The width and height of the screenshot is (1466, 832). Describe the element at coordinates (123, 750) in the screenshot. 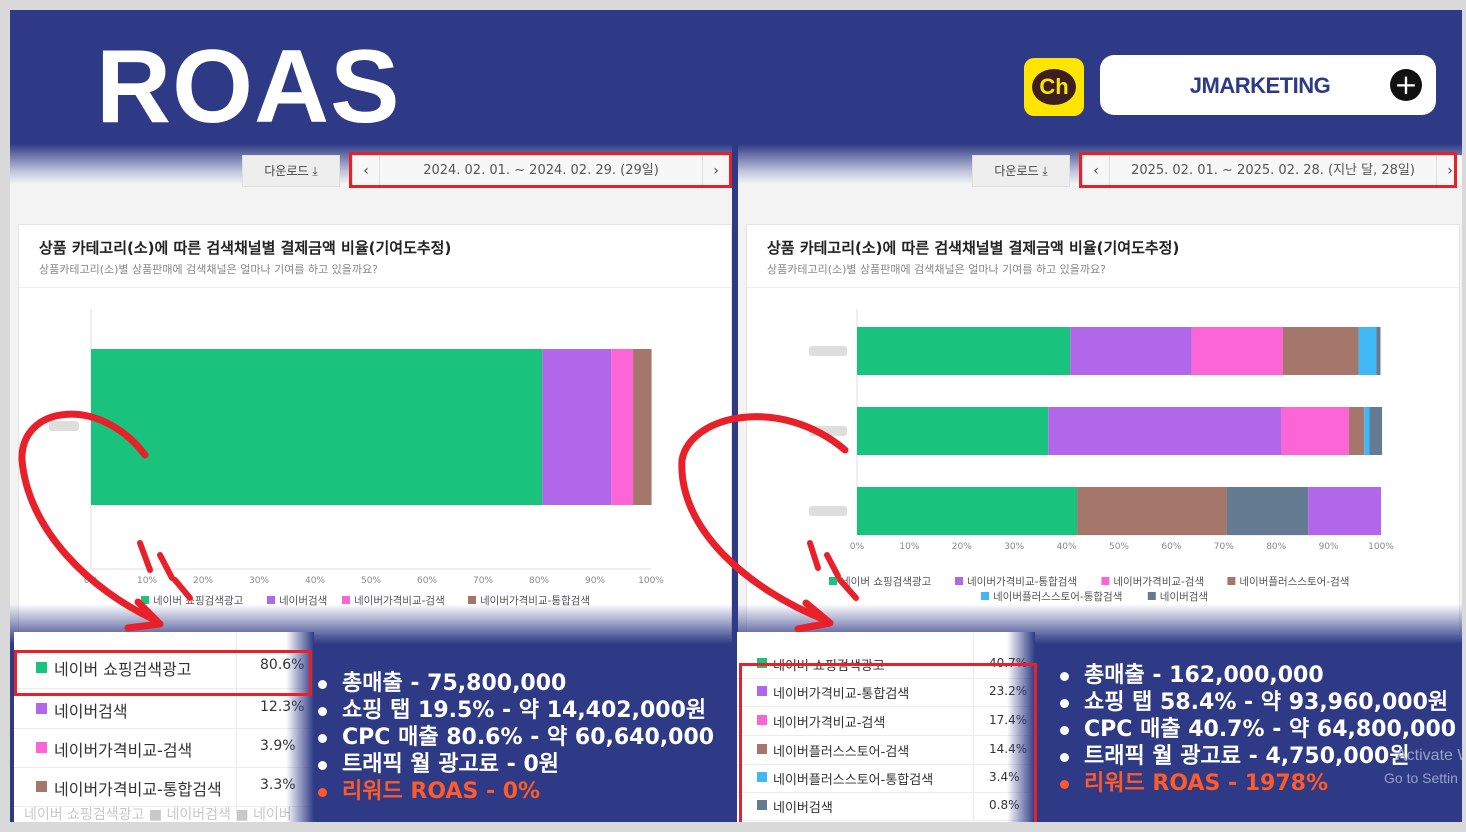

I see `channel-label: 네이버가격비교-검색` at that location.